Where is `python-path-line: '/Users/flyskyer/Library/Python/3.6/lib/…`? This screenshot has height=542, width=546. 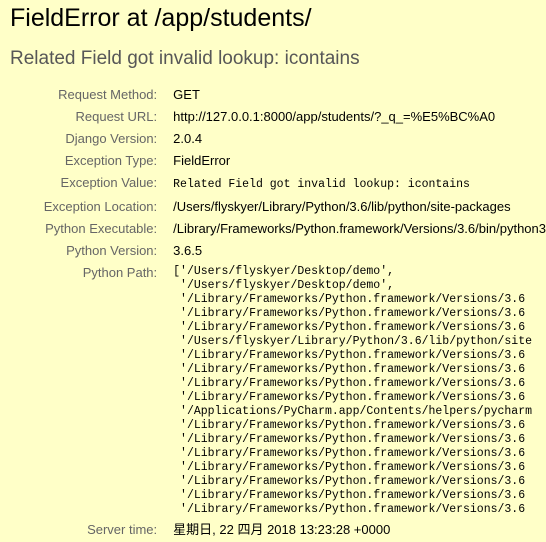 python-path-line: '/Users/flyskyer/Library/Python/3.6/lib/… is located at coordinates (353, 341).